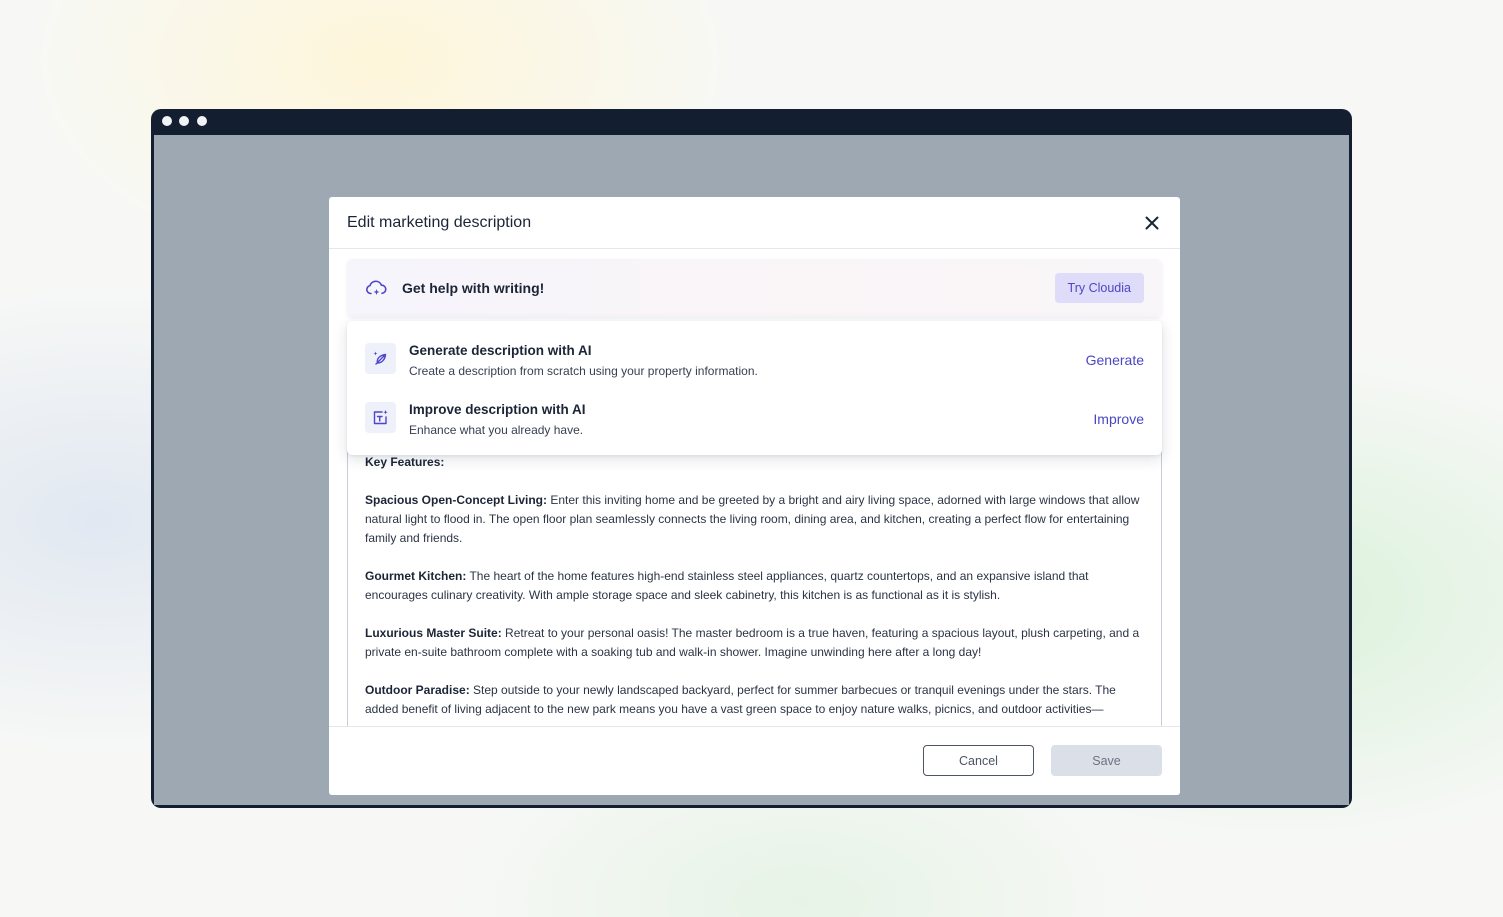 The height and width of the screenshot is (917, 1503). Describe the element at coordinates (1118, 419) in the screenshot. I see `improve-button: Improve` at that location.